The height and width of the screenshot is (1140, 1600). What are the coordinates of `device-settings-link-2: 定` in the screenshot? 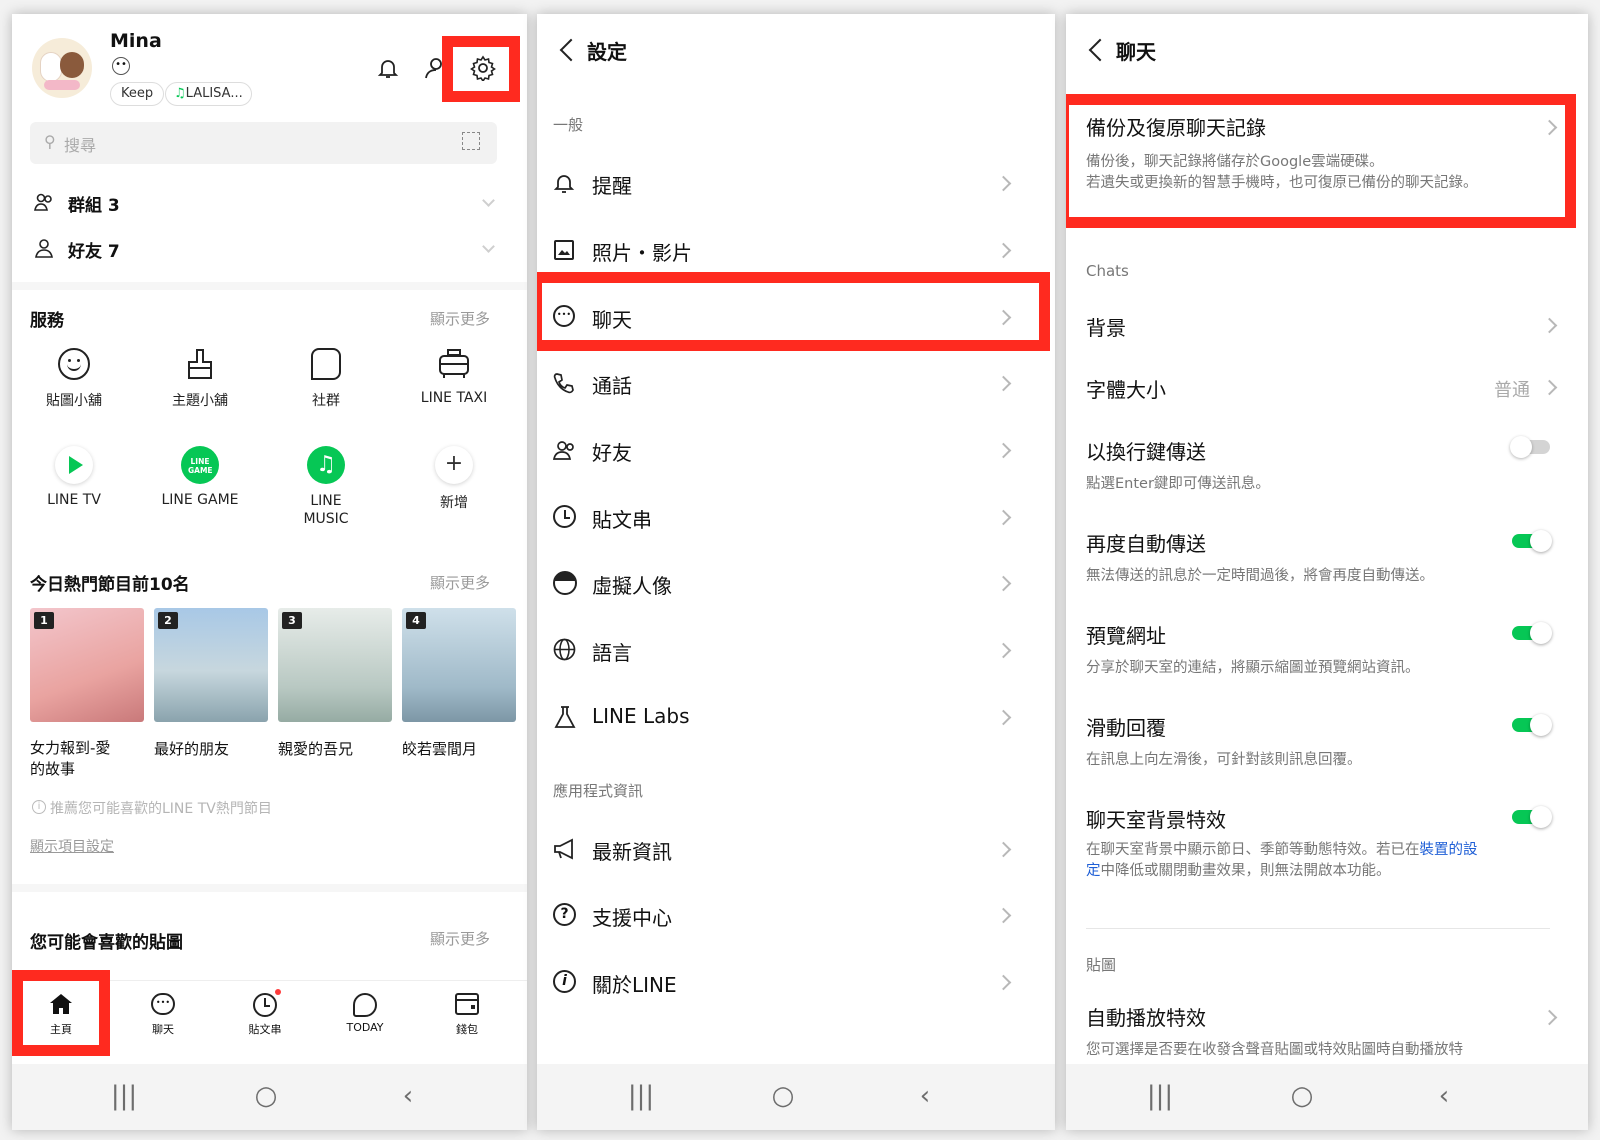 It's located at (1093, 871).